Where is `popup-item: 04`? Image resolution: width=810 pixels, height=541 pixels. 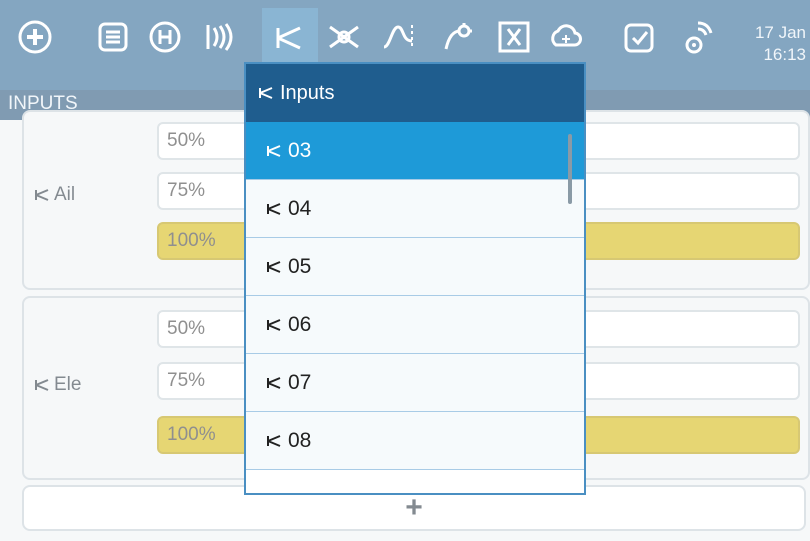 popup-item: 04 is located at coordinates (415, 209).